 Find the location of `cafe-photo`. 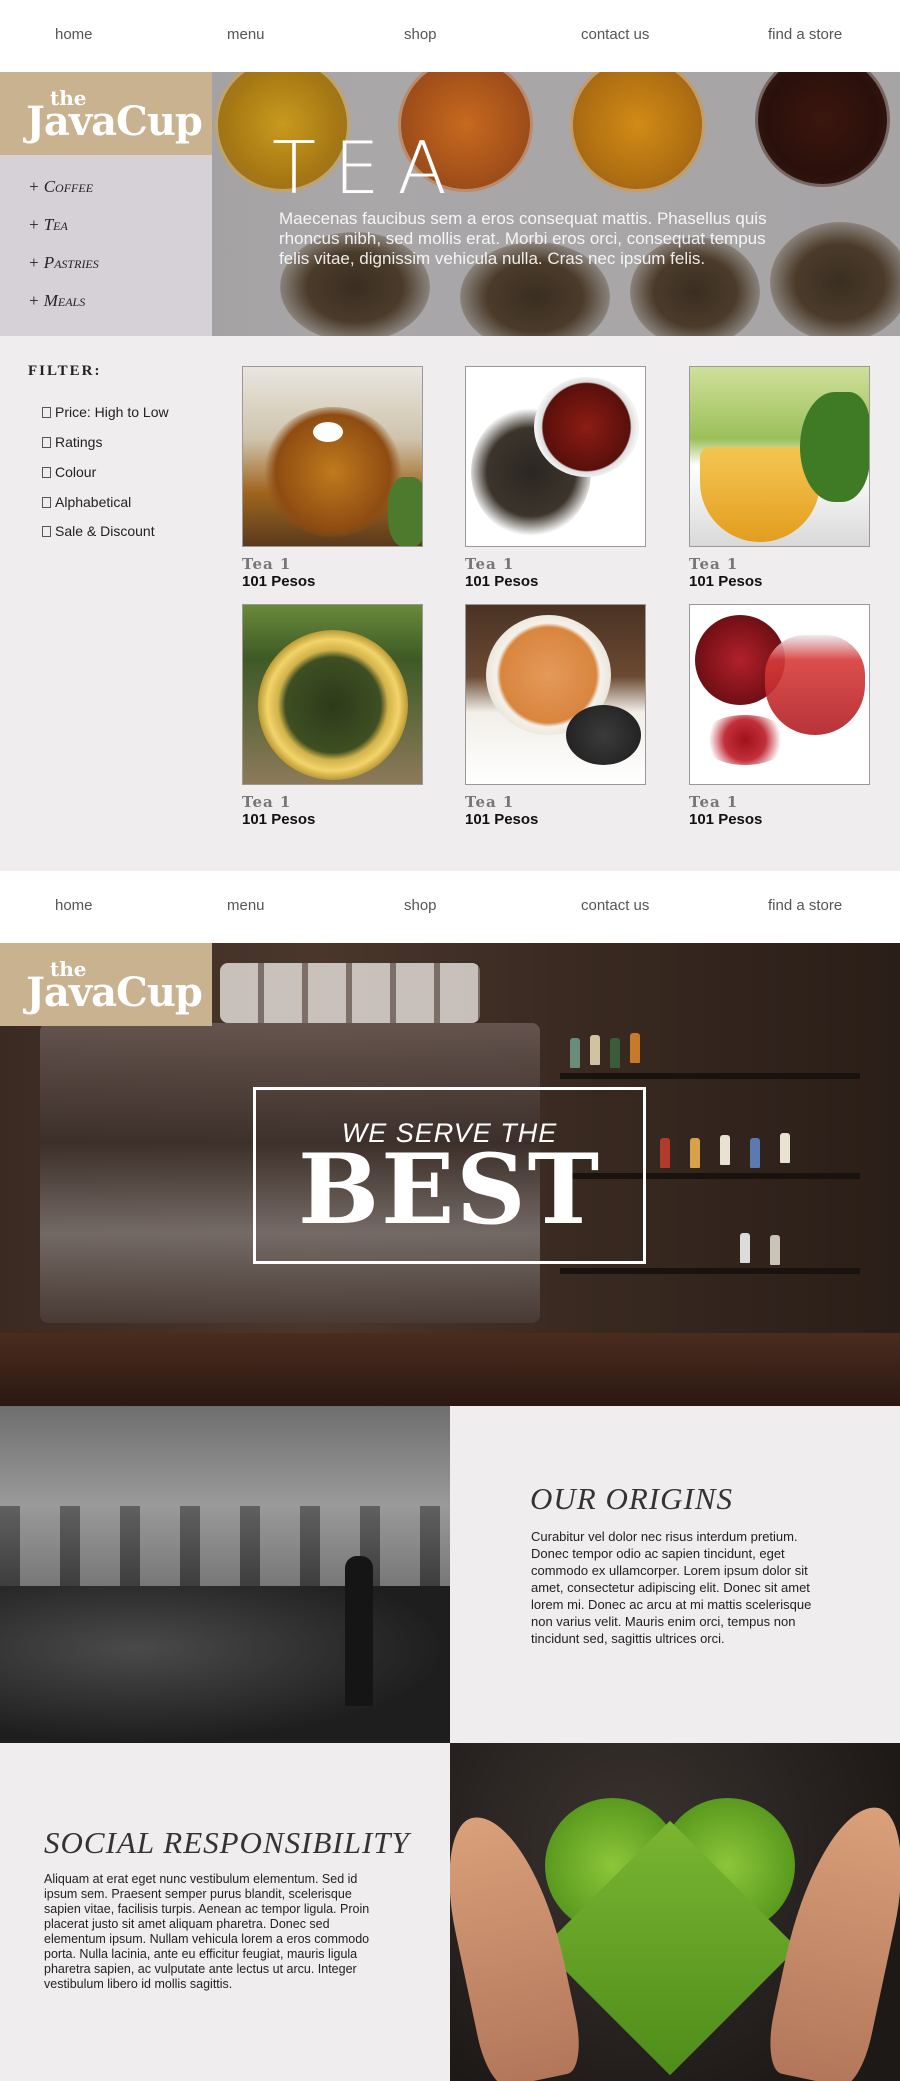

cafe-photo is located at coordinates (225, 1574).